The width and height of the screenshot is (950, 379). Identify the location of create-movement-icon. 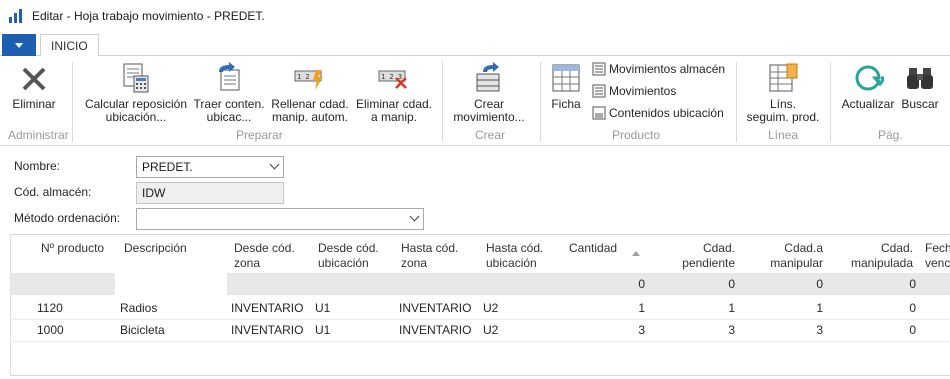
(488, 77).